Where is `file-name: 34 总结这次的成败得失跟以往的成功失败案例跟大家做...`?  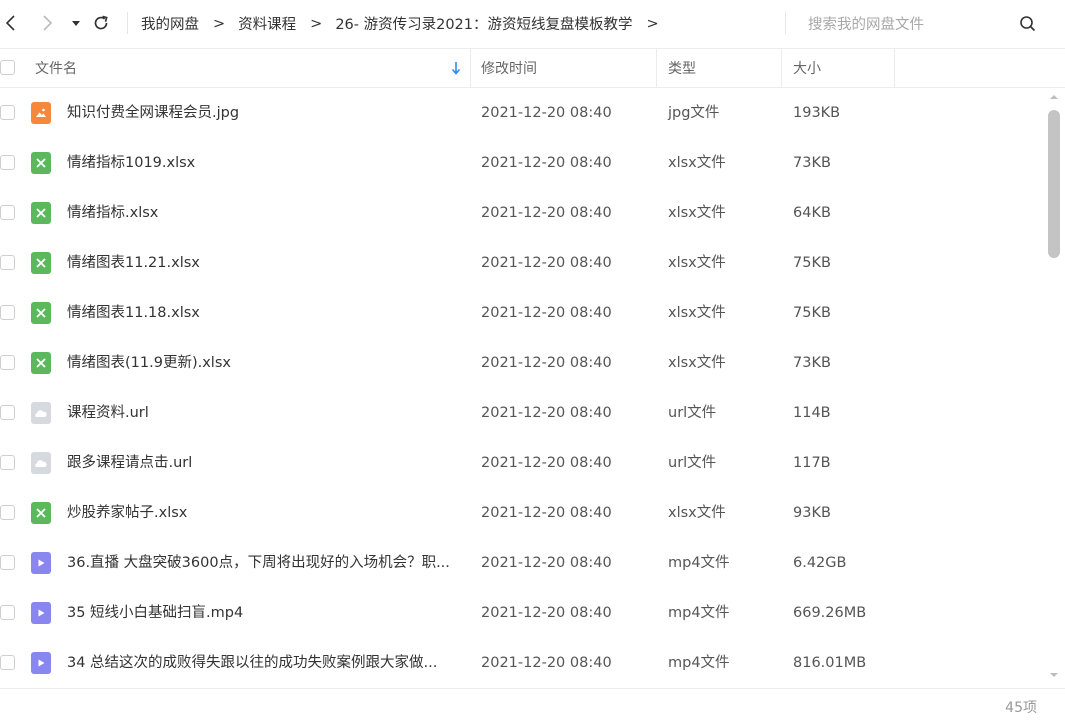 file-name: 34 总结这次的成败得失跟以往的成功失败案例跟大家做... is located at coordinates (264, 663).